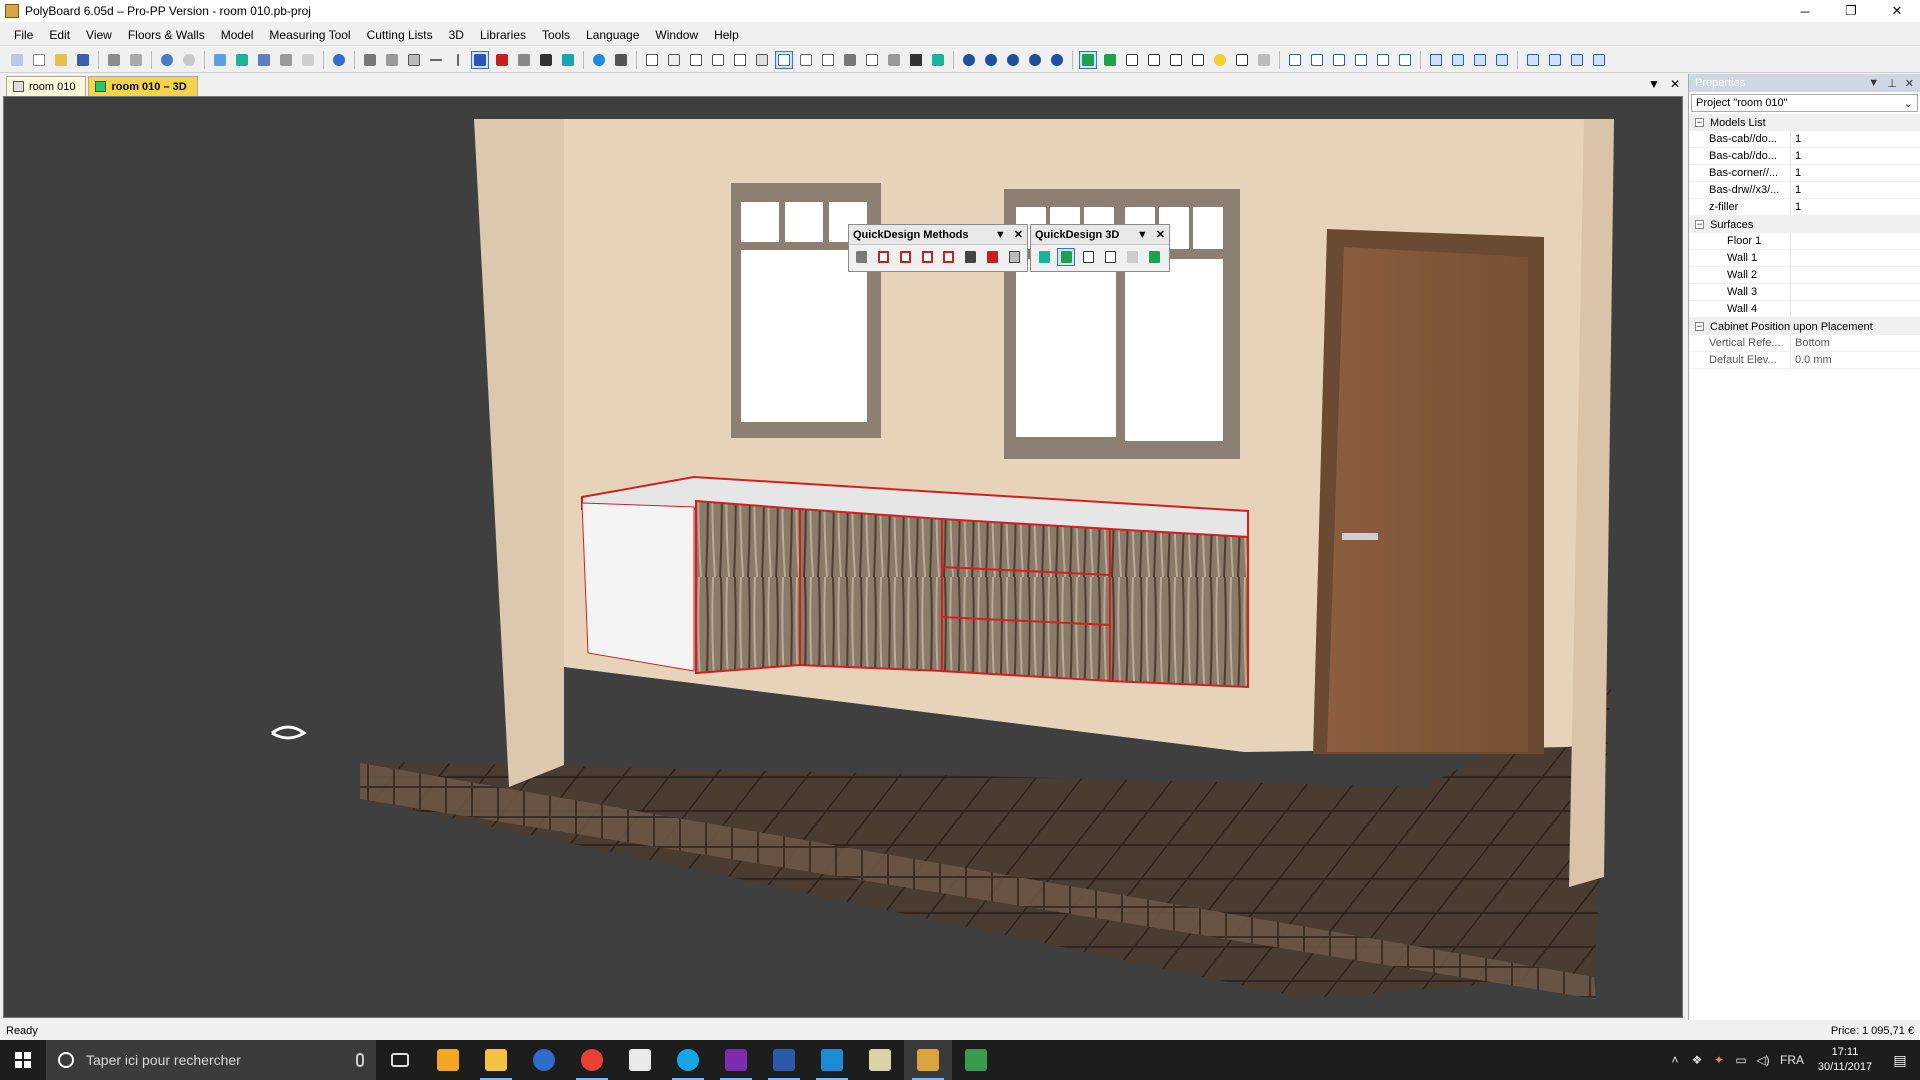  I want to click on quickdesign-3d-header: QuickDesign 3D ▼ ✕, so click(1100, 235).